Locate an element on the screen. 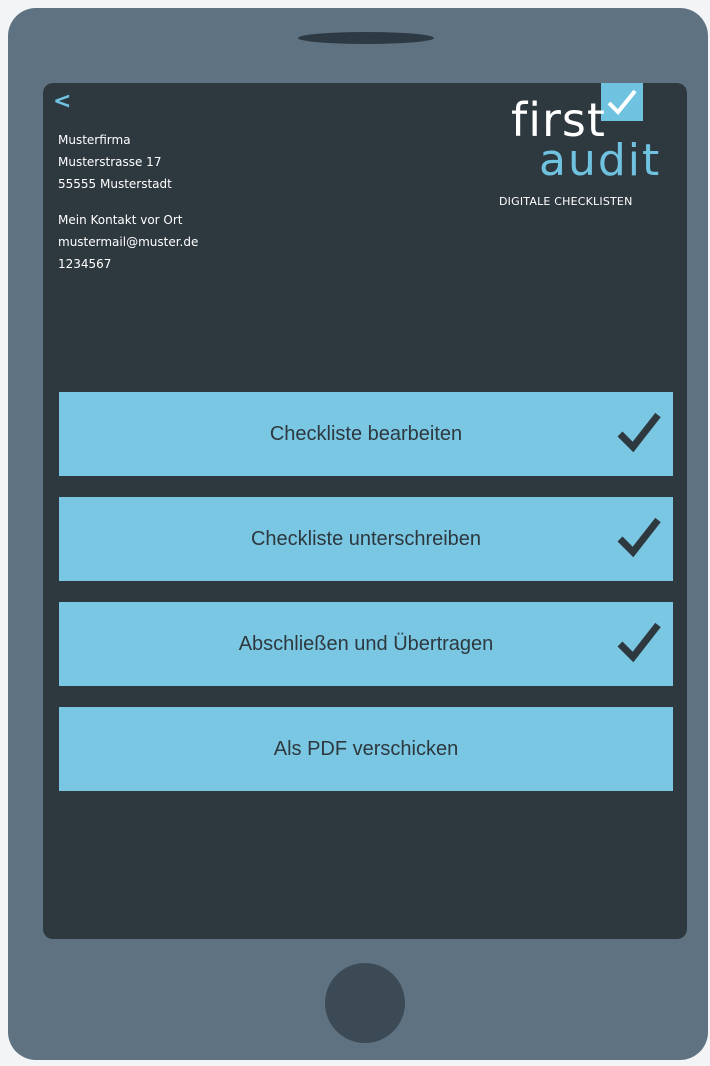  finish-transfer-button: Abschließen und Übertragen is located at coordinates (366, 644).